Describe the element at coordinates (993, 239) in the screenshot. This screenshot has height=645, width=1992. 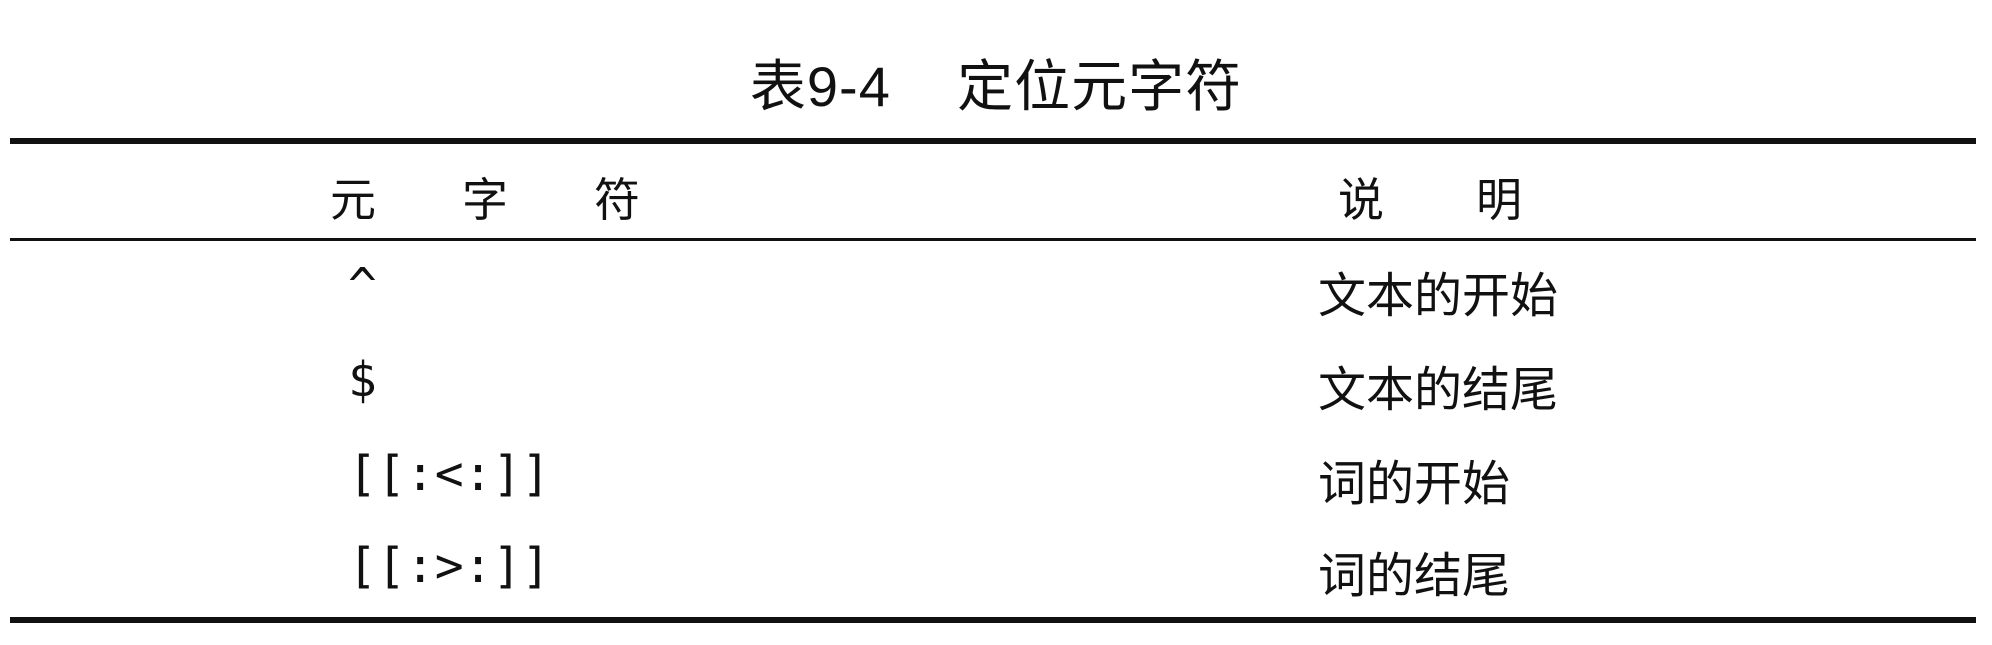
I see `table-header-rule` at that location.